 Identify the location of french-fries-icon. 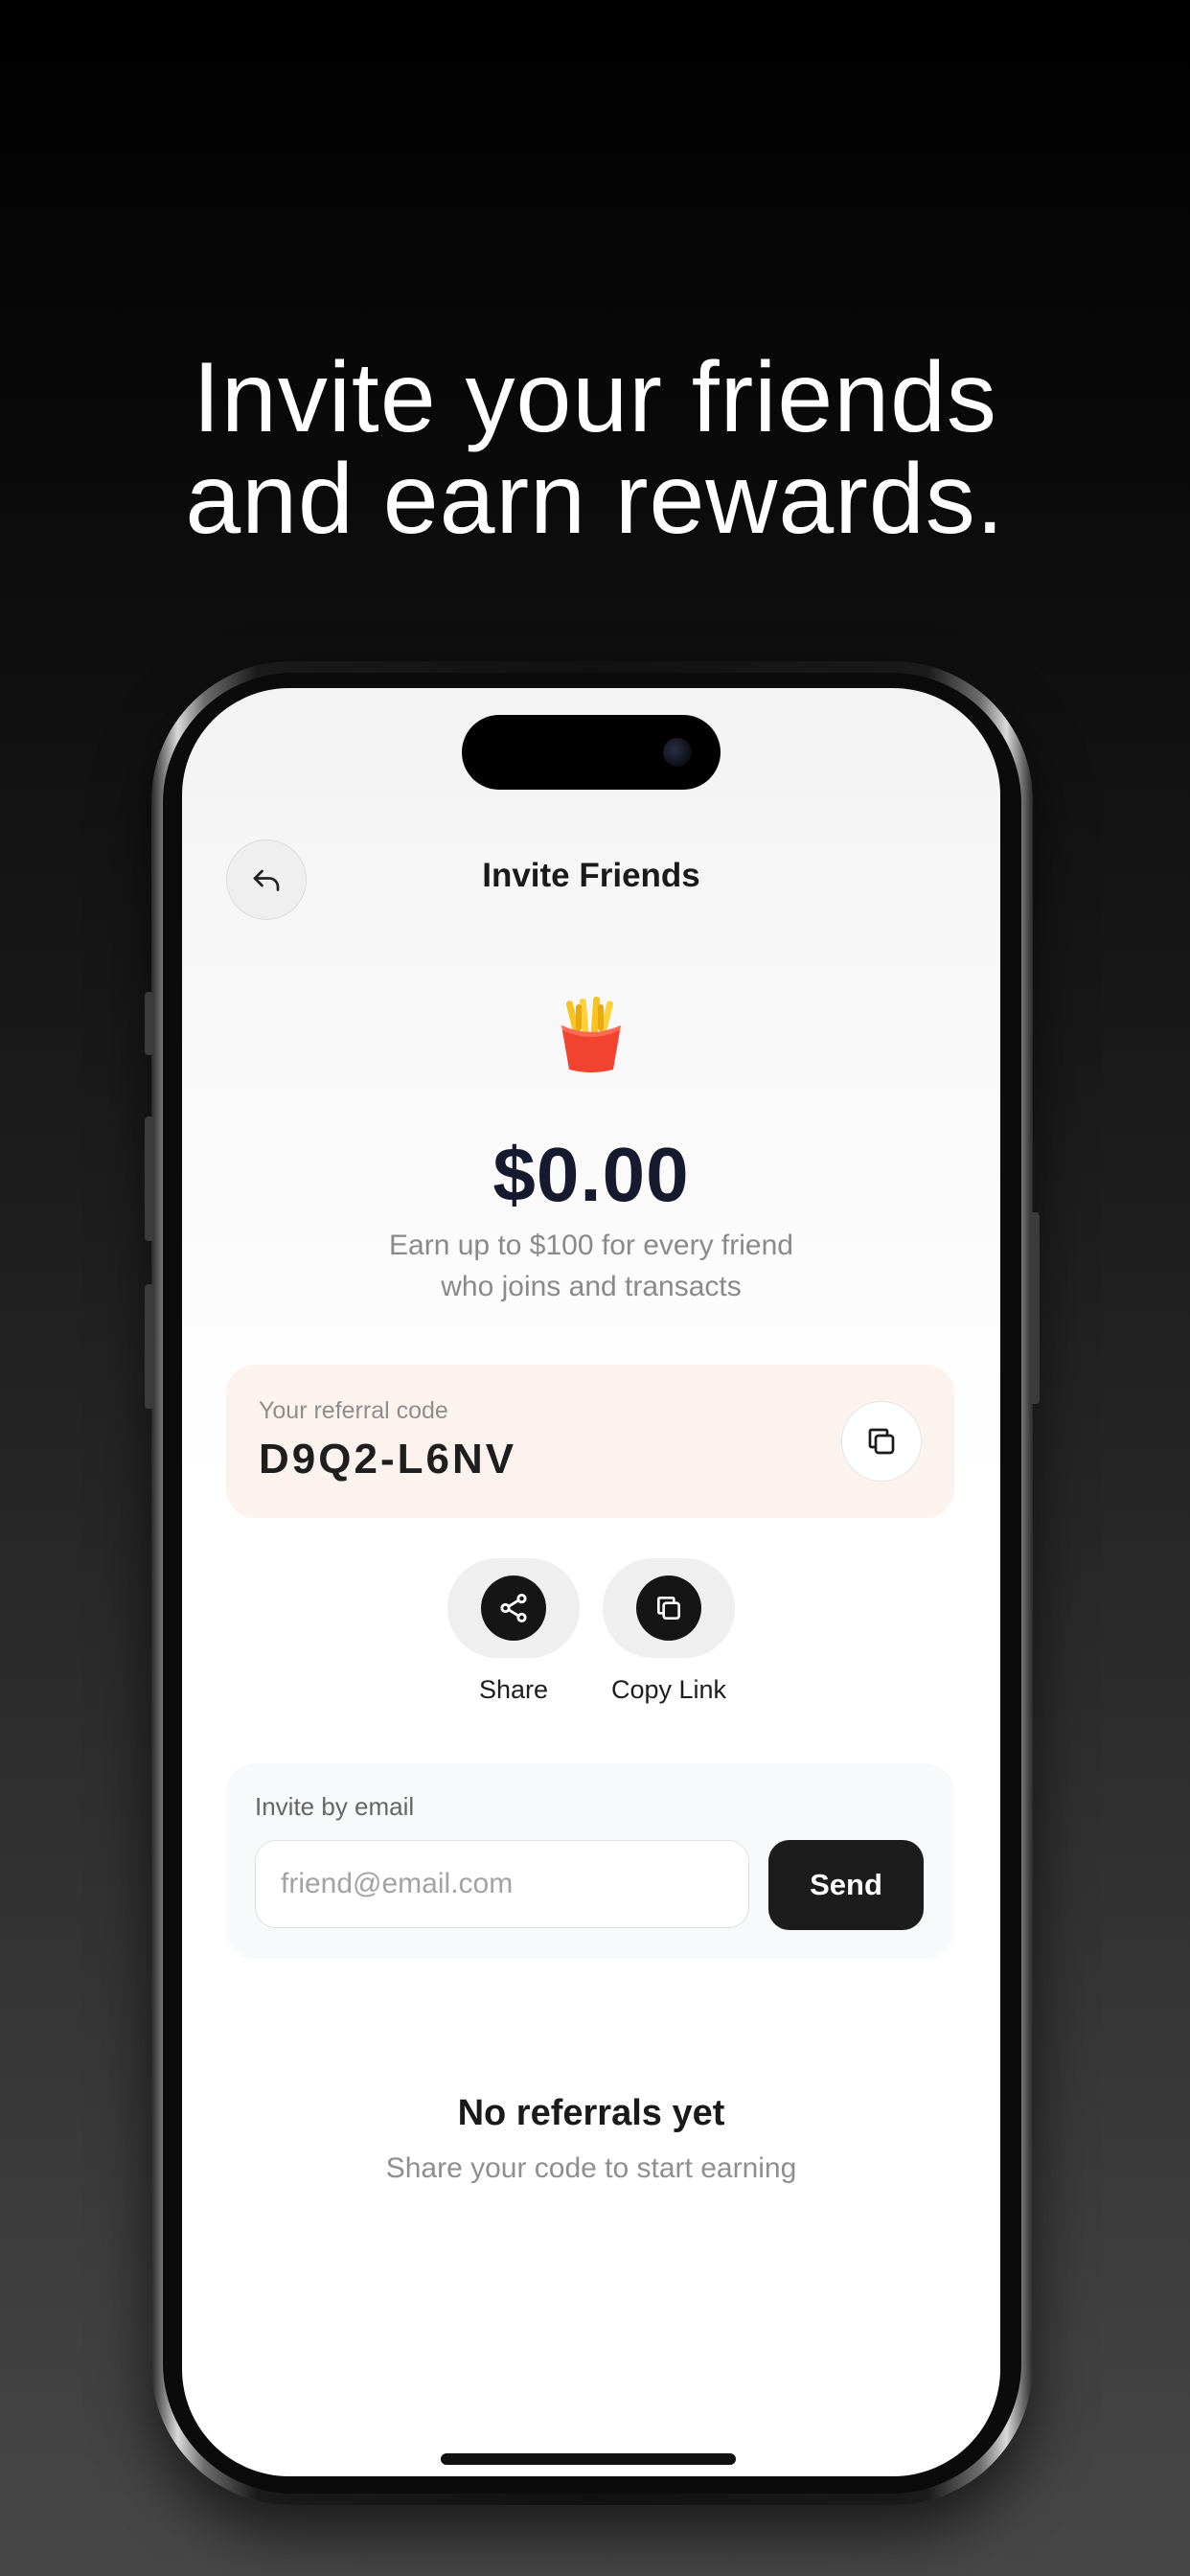
(591, 1035).